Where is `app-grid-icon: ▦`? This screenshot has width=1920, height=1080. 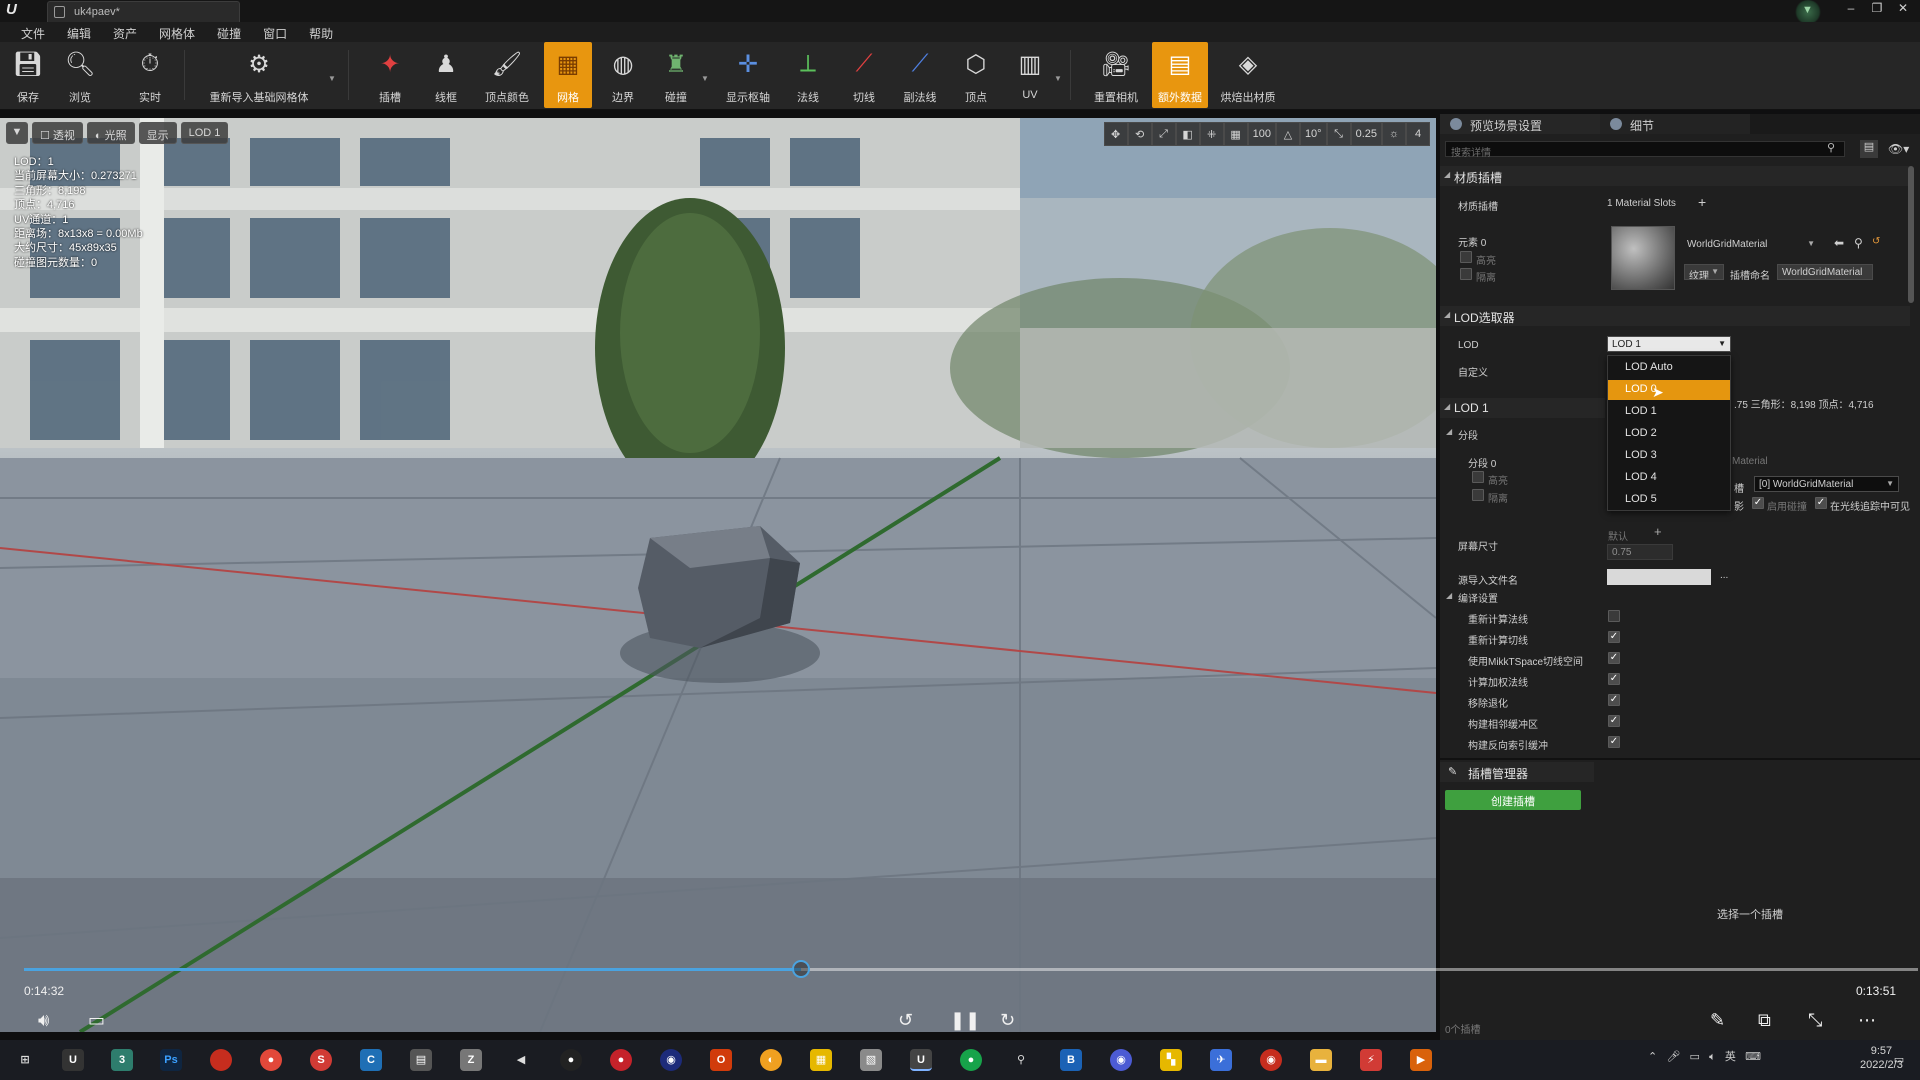 app-grid-icon: ▦ is located at coordinates (821, 1060).